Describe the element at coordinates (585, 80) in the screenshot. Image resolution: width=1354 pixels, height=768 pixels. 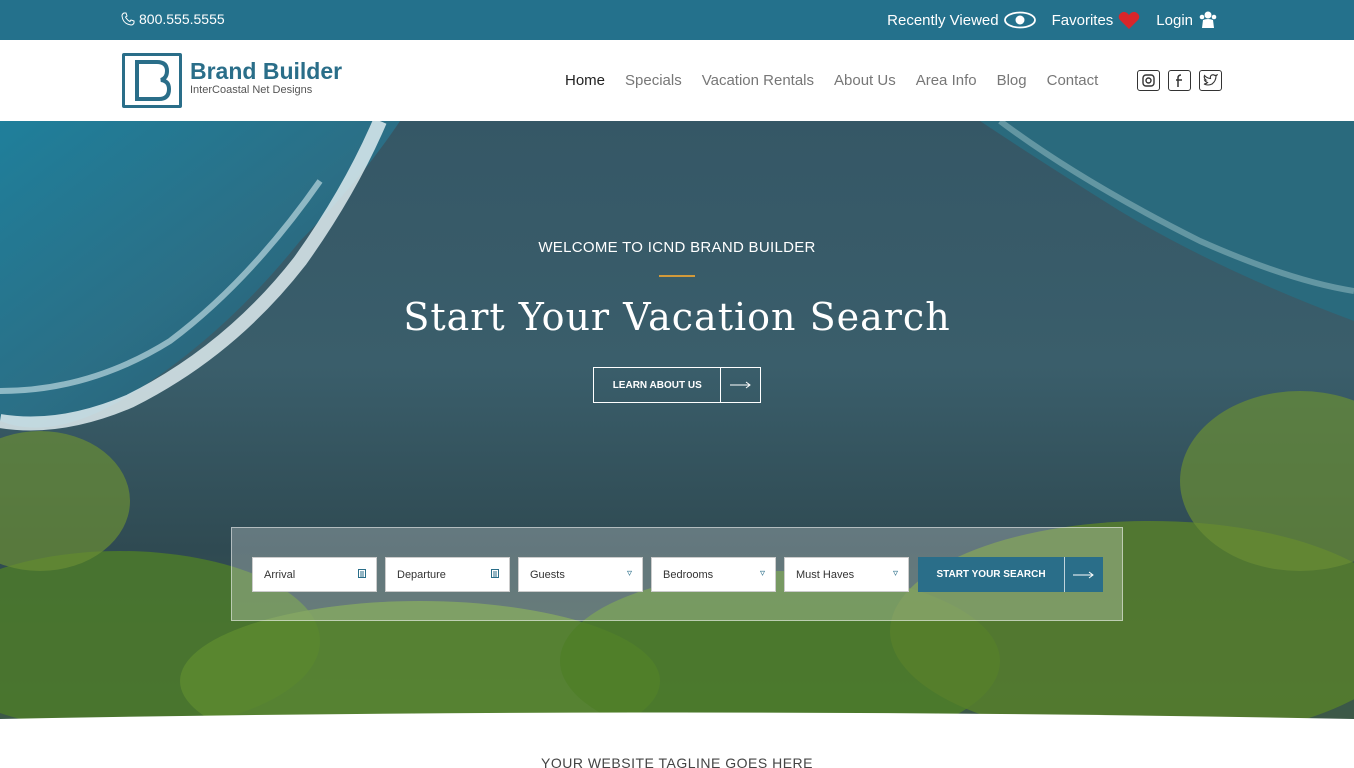
I see `nav-item-home: Home` at that location.